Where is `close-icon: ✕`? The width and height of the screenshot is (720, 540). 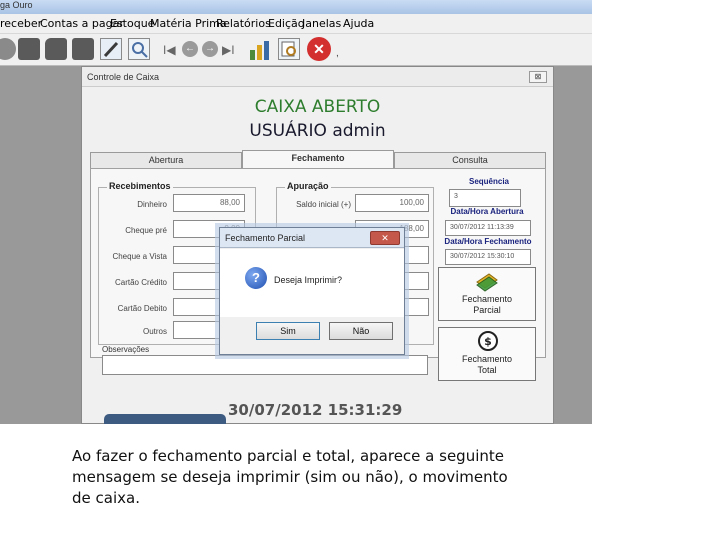
close-icon: ✕ is located at coordinates (319, 49).